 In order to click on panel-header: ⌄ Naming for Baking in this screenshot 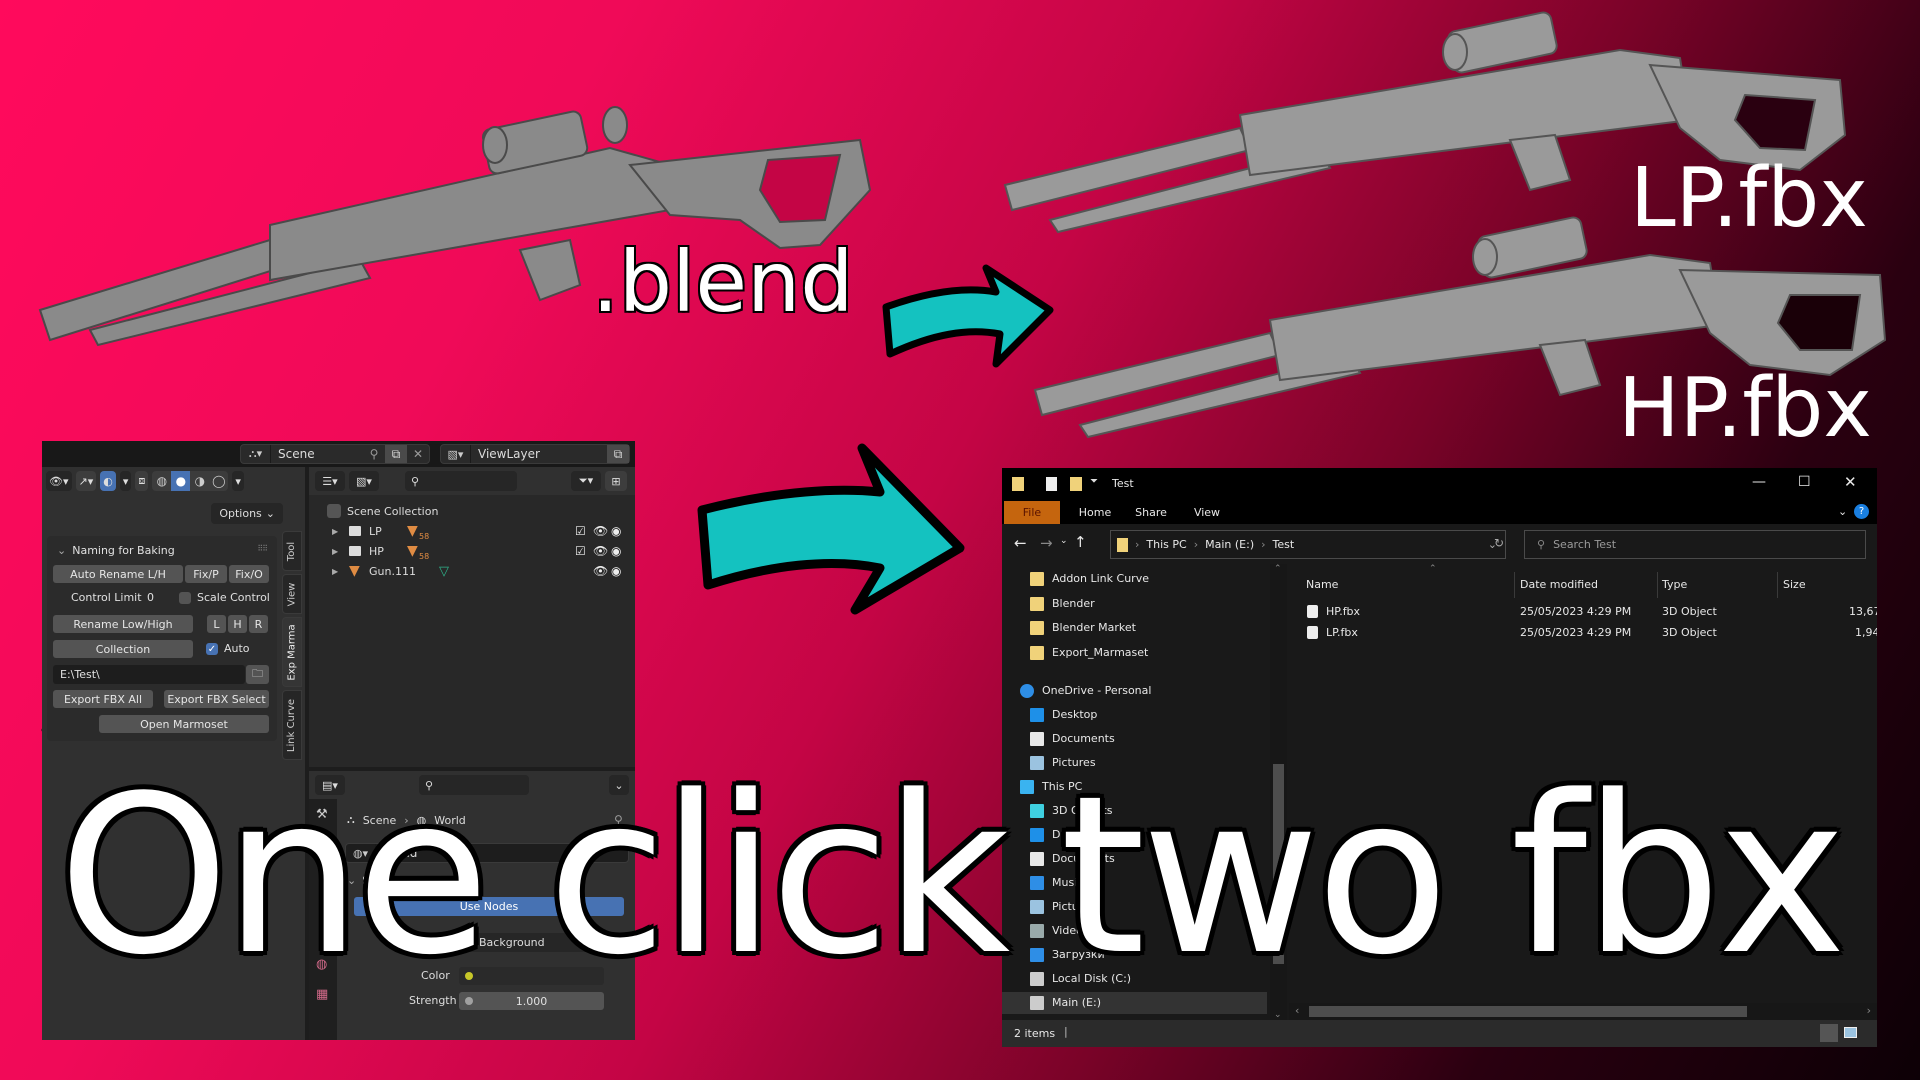, I will do `click(116, 550)`.